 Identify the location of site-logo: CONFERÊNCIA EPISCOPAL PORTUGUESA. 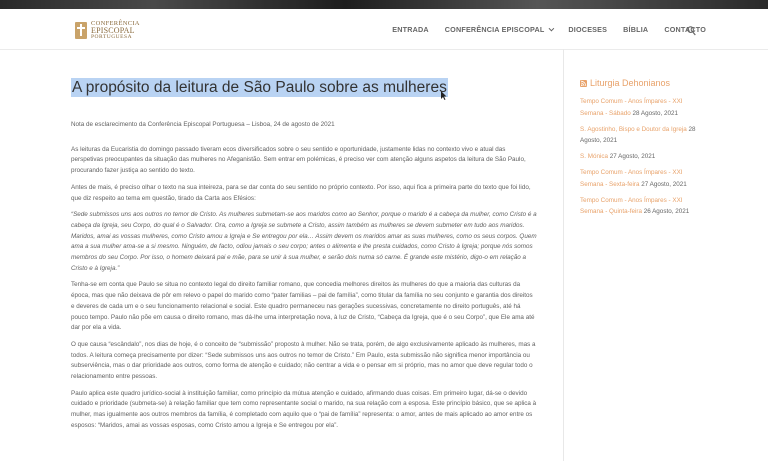
(107, 30).